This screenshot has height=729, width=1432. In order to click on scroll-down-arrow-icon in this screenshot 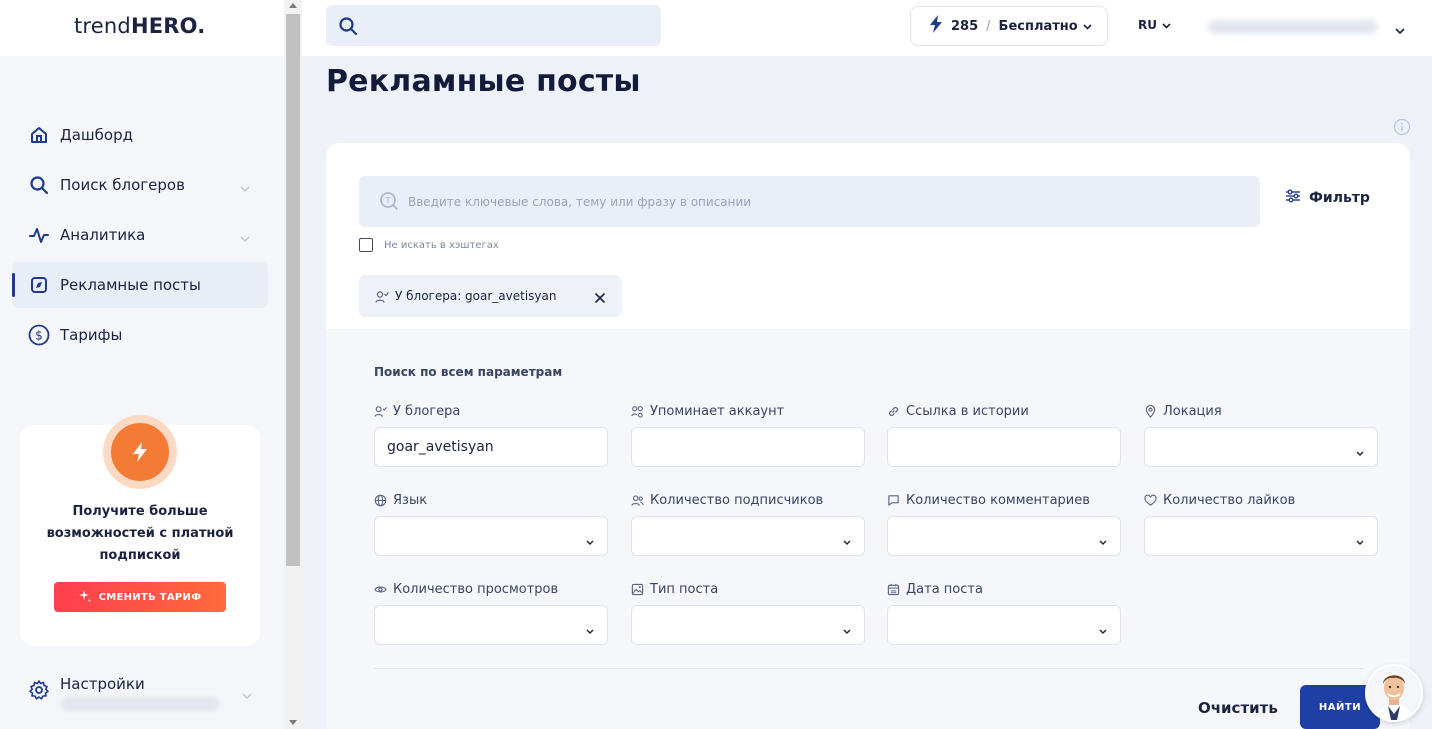, I will do `click(293, 722)`.